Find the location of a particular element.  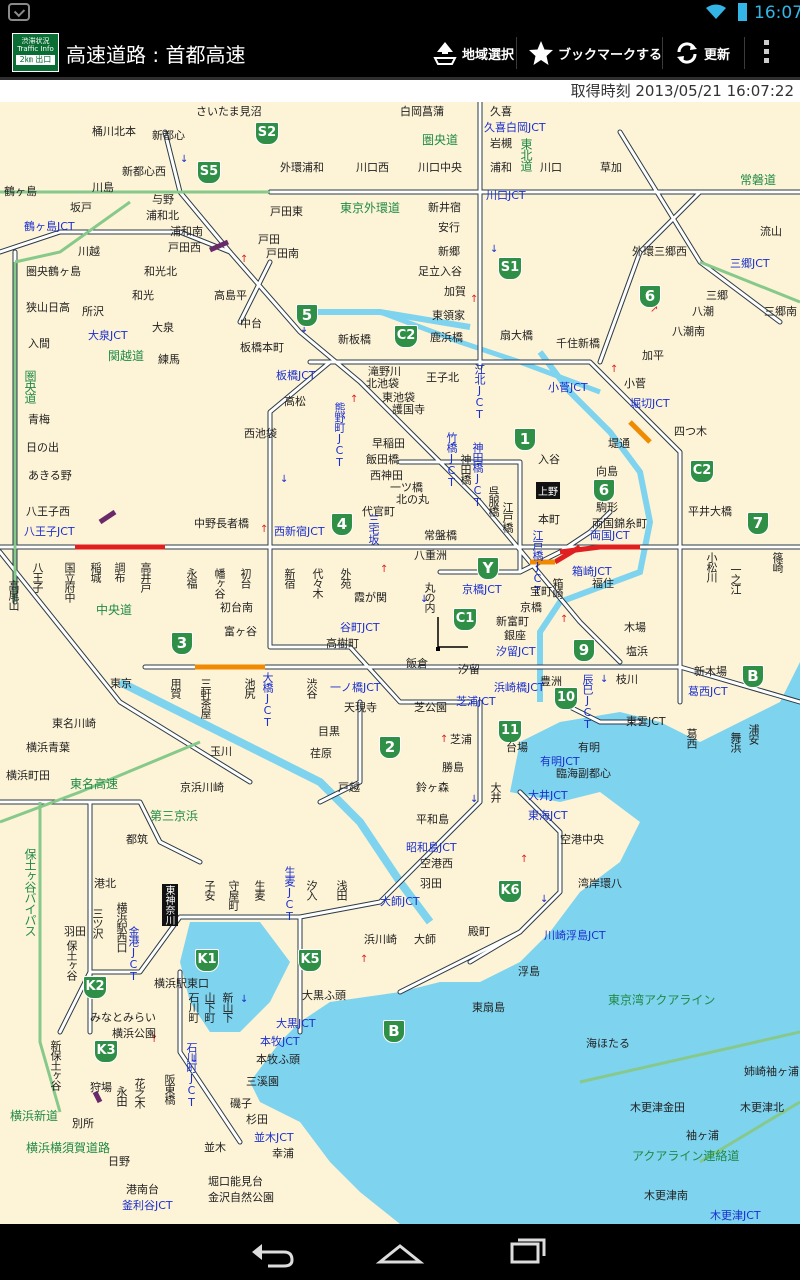

route-shield-10: 10 is located at coordinates (566, 698).